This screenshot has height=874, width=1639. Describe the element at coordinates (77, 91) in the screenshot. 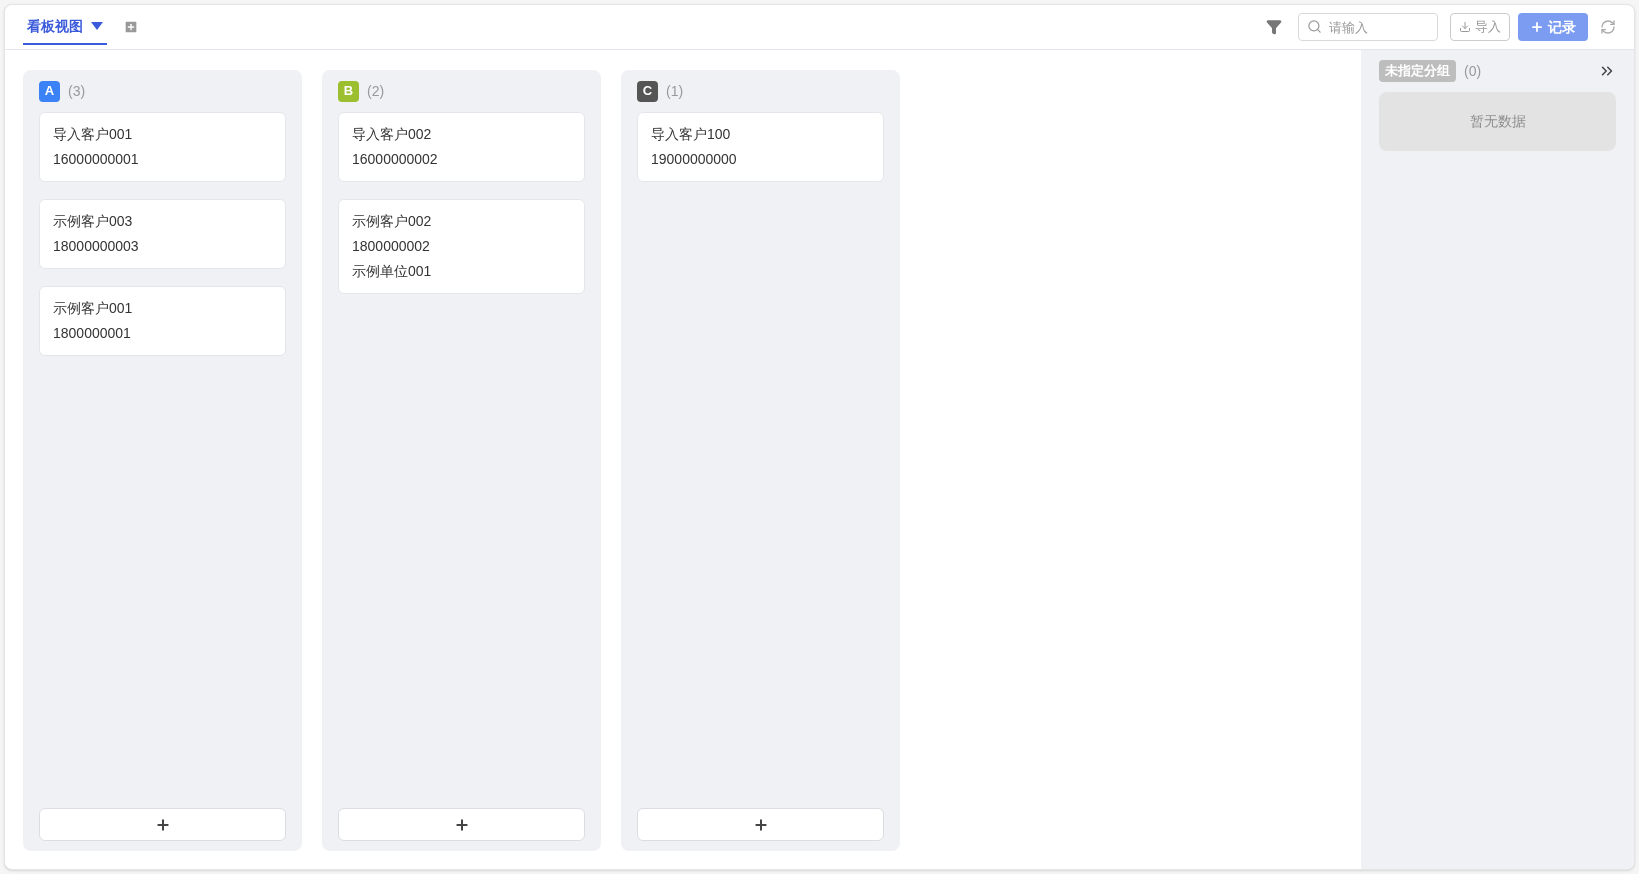

I see `group-count: (3)` at that location.